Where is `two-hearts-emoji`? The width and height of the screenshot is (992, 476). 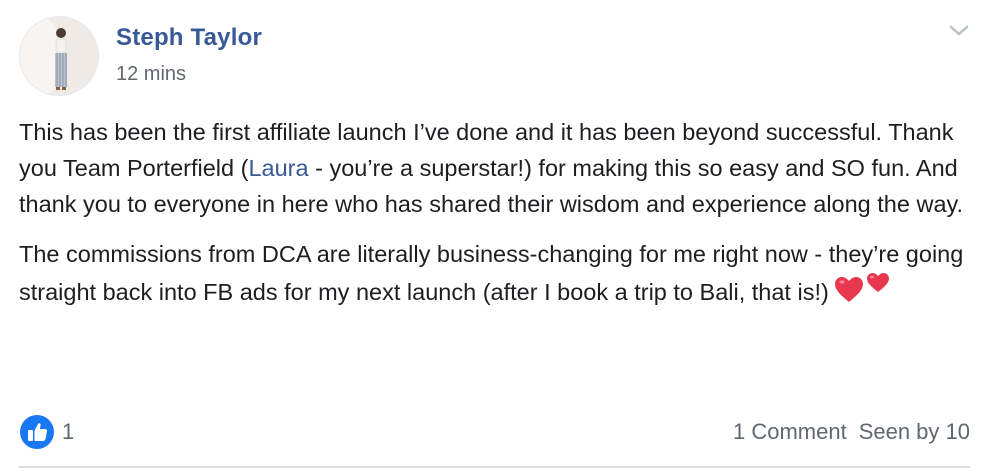
two-hearts-emoji is located at coordinates (864, 294).